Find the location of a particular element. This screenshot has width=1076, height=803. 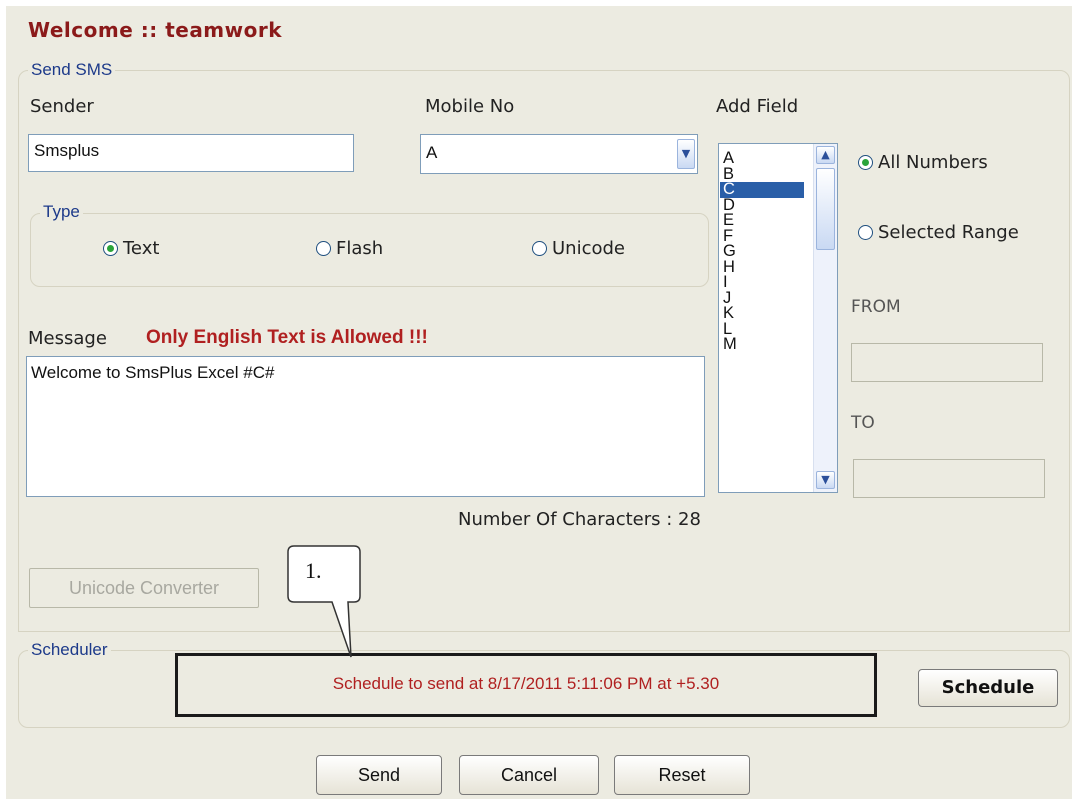

scroll-down-icon: ▼ is located at coordinates (825, 480).